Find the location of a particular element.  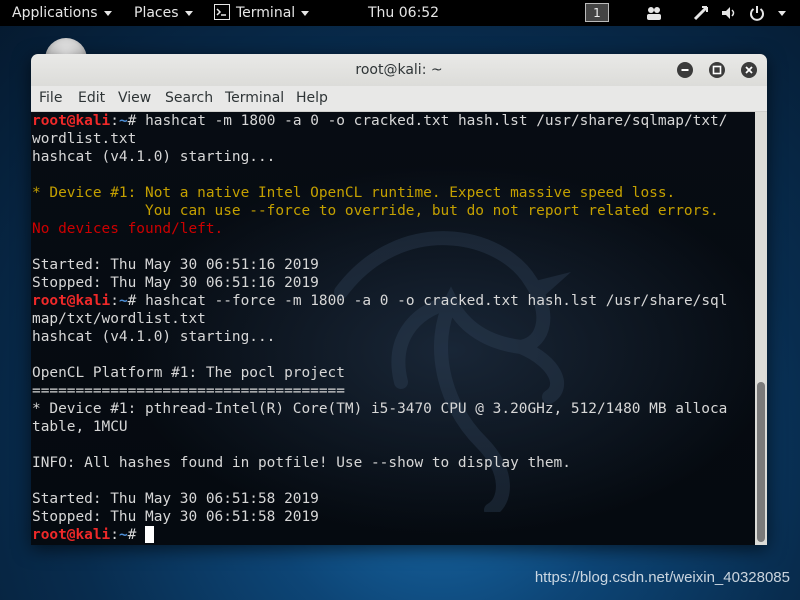

close-button is located at coordinates (749, 70).